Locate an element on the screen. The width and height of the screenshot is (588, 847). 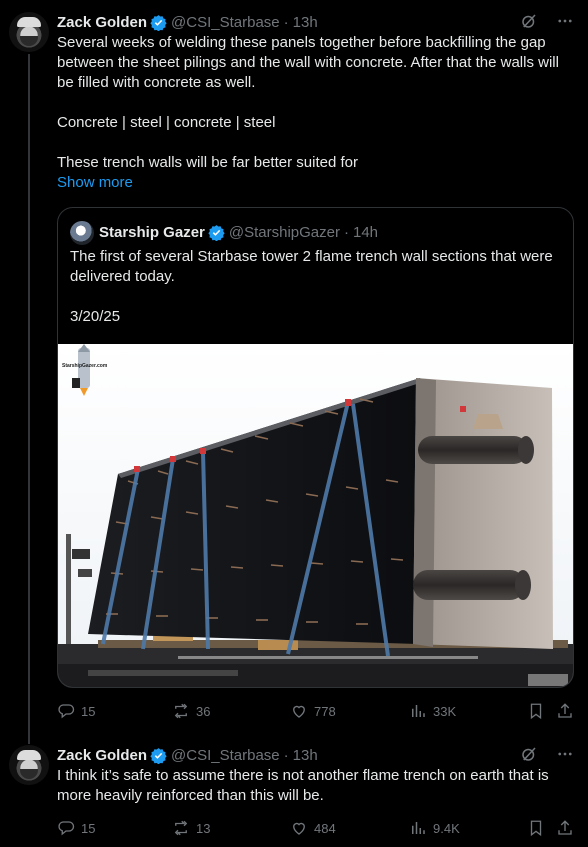
like-button: 778 is located at coordinates (313, 711).